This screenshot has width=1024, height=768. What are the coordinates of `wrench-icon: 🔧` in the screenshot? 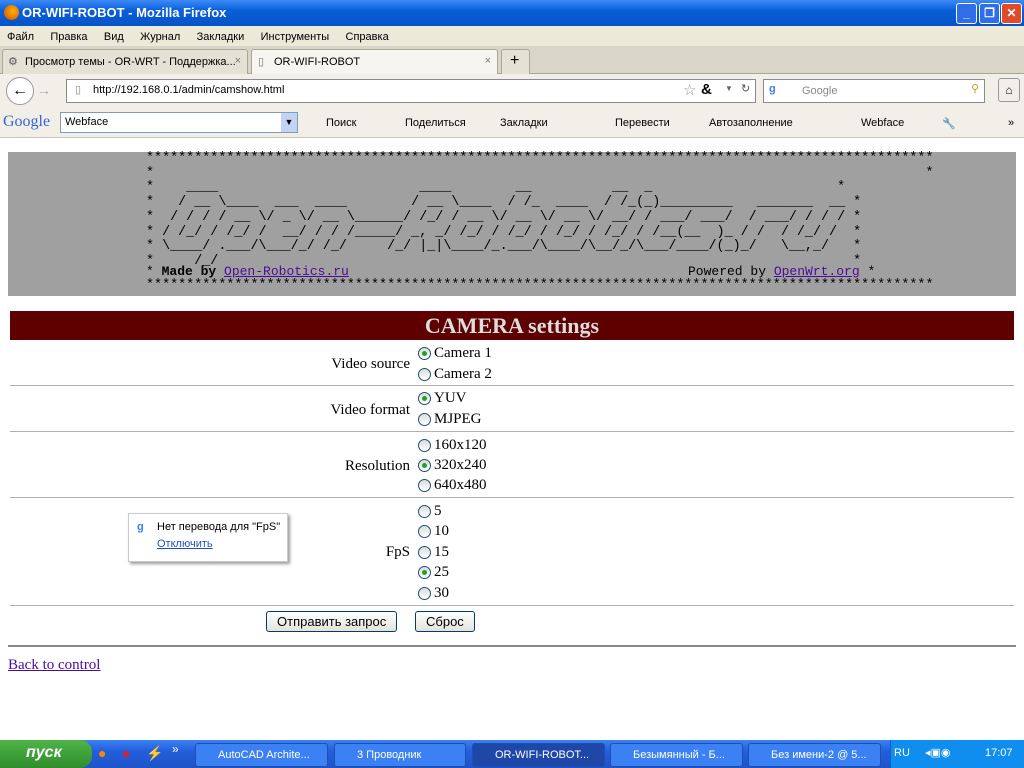 It's located at (949, 123).